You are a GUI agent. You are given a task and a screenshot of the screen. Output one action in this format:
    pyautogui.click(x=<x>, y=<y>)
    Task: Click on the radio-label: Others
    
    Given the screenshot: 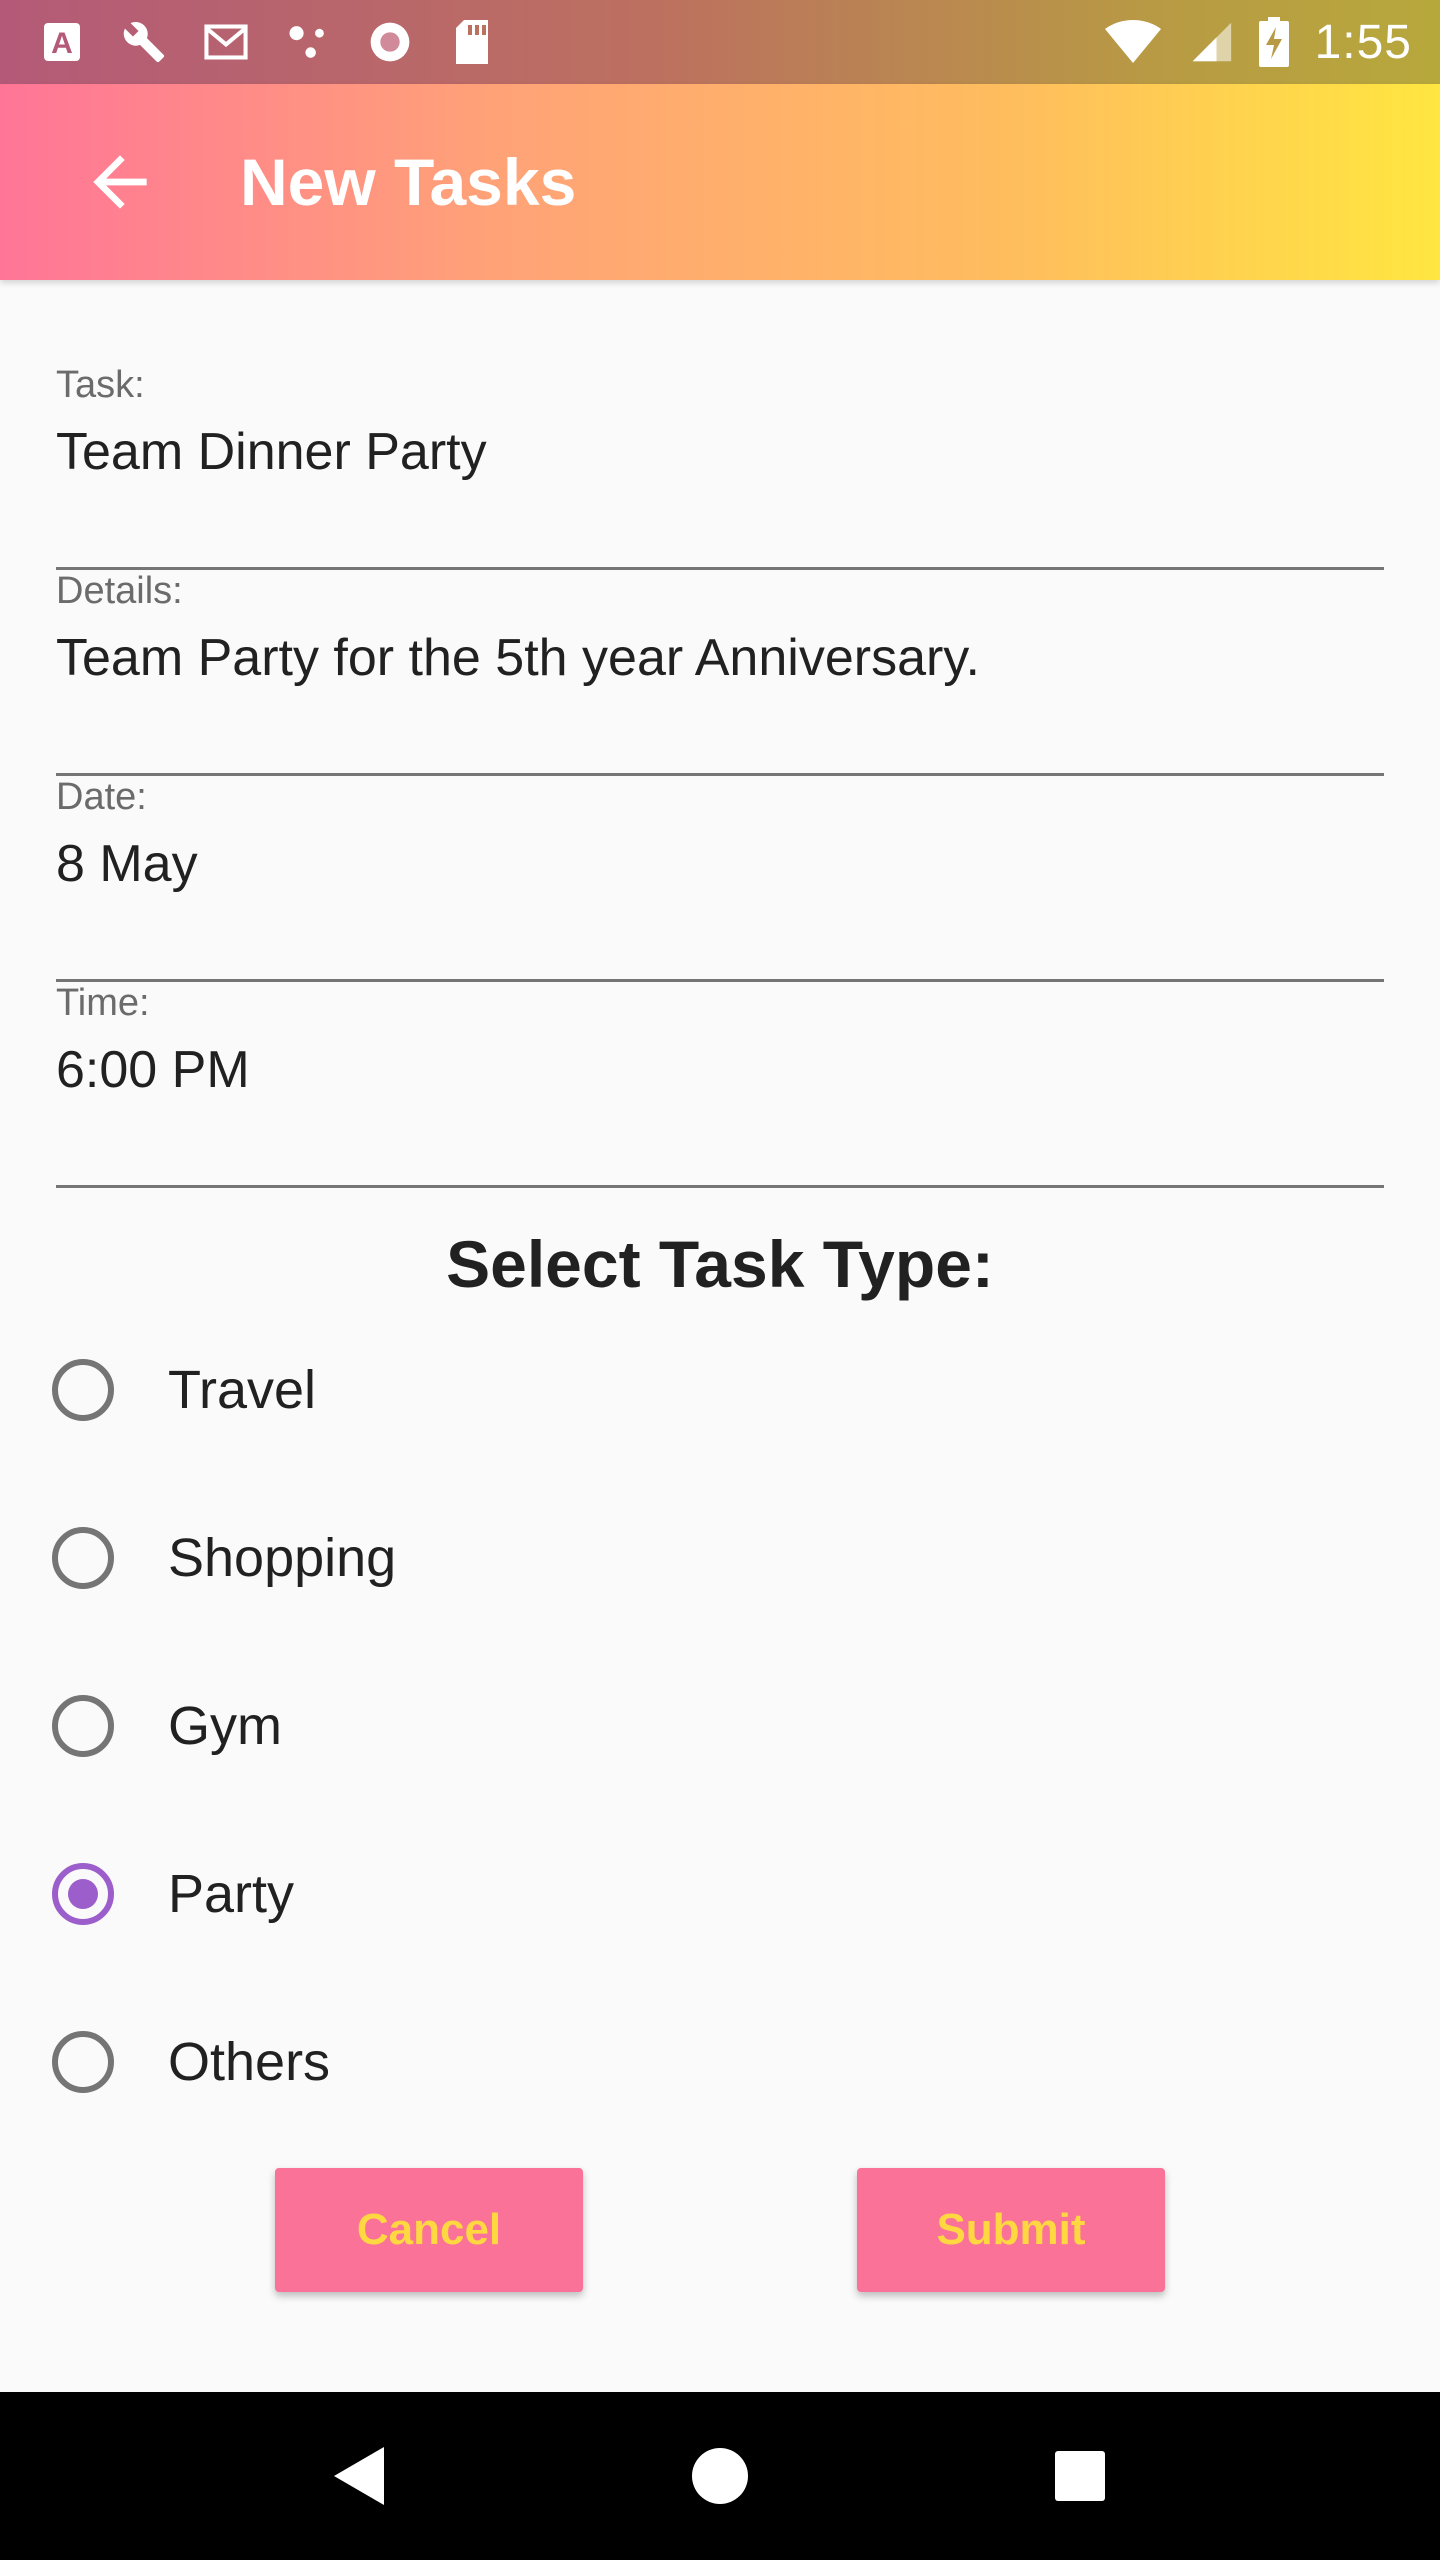 What is the action you would take?
    pyautogui.click(x=249, y=2062)
    